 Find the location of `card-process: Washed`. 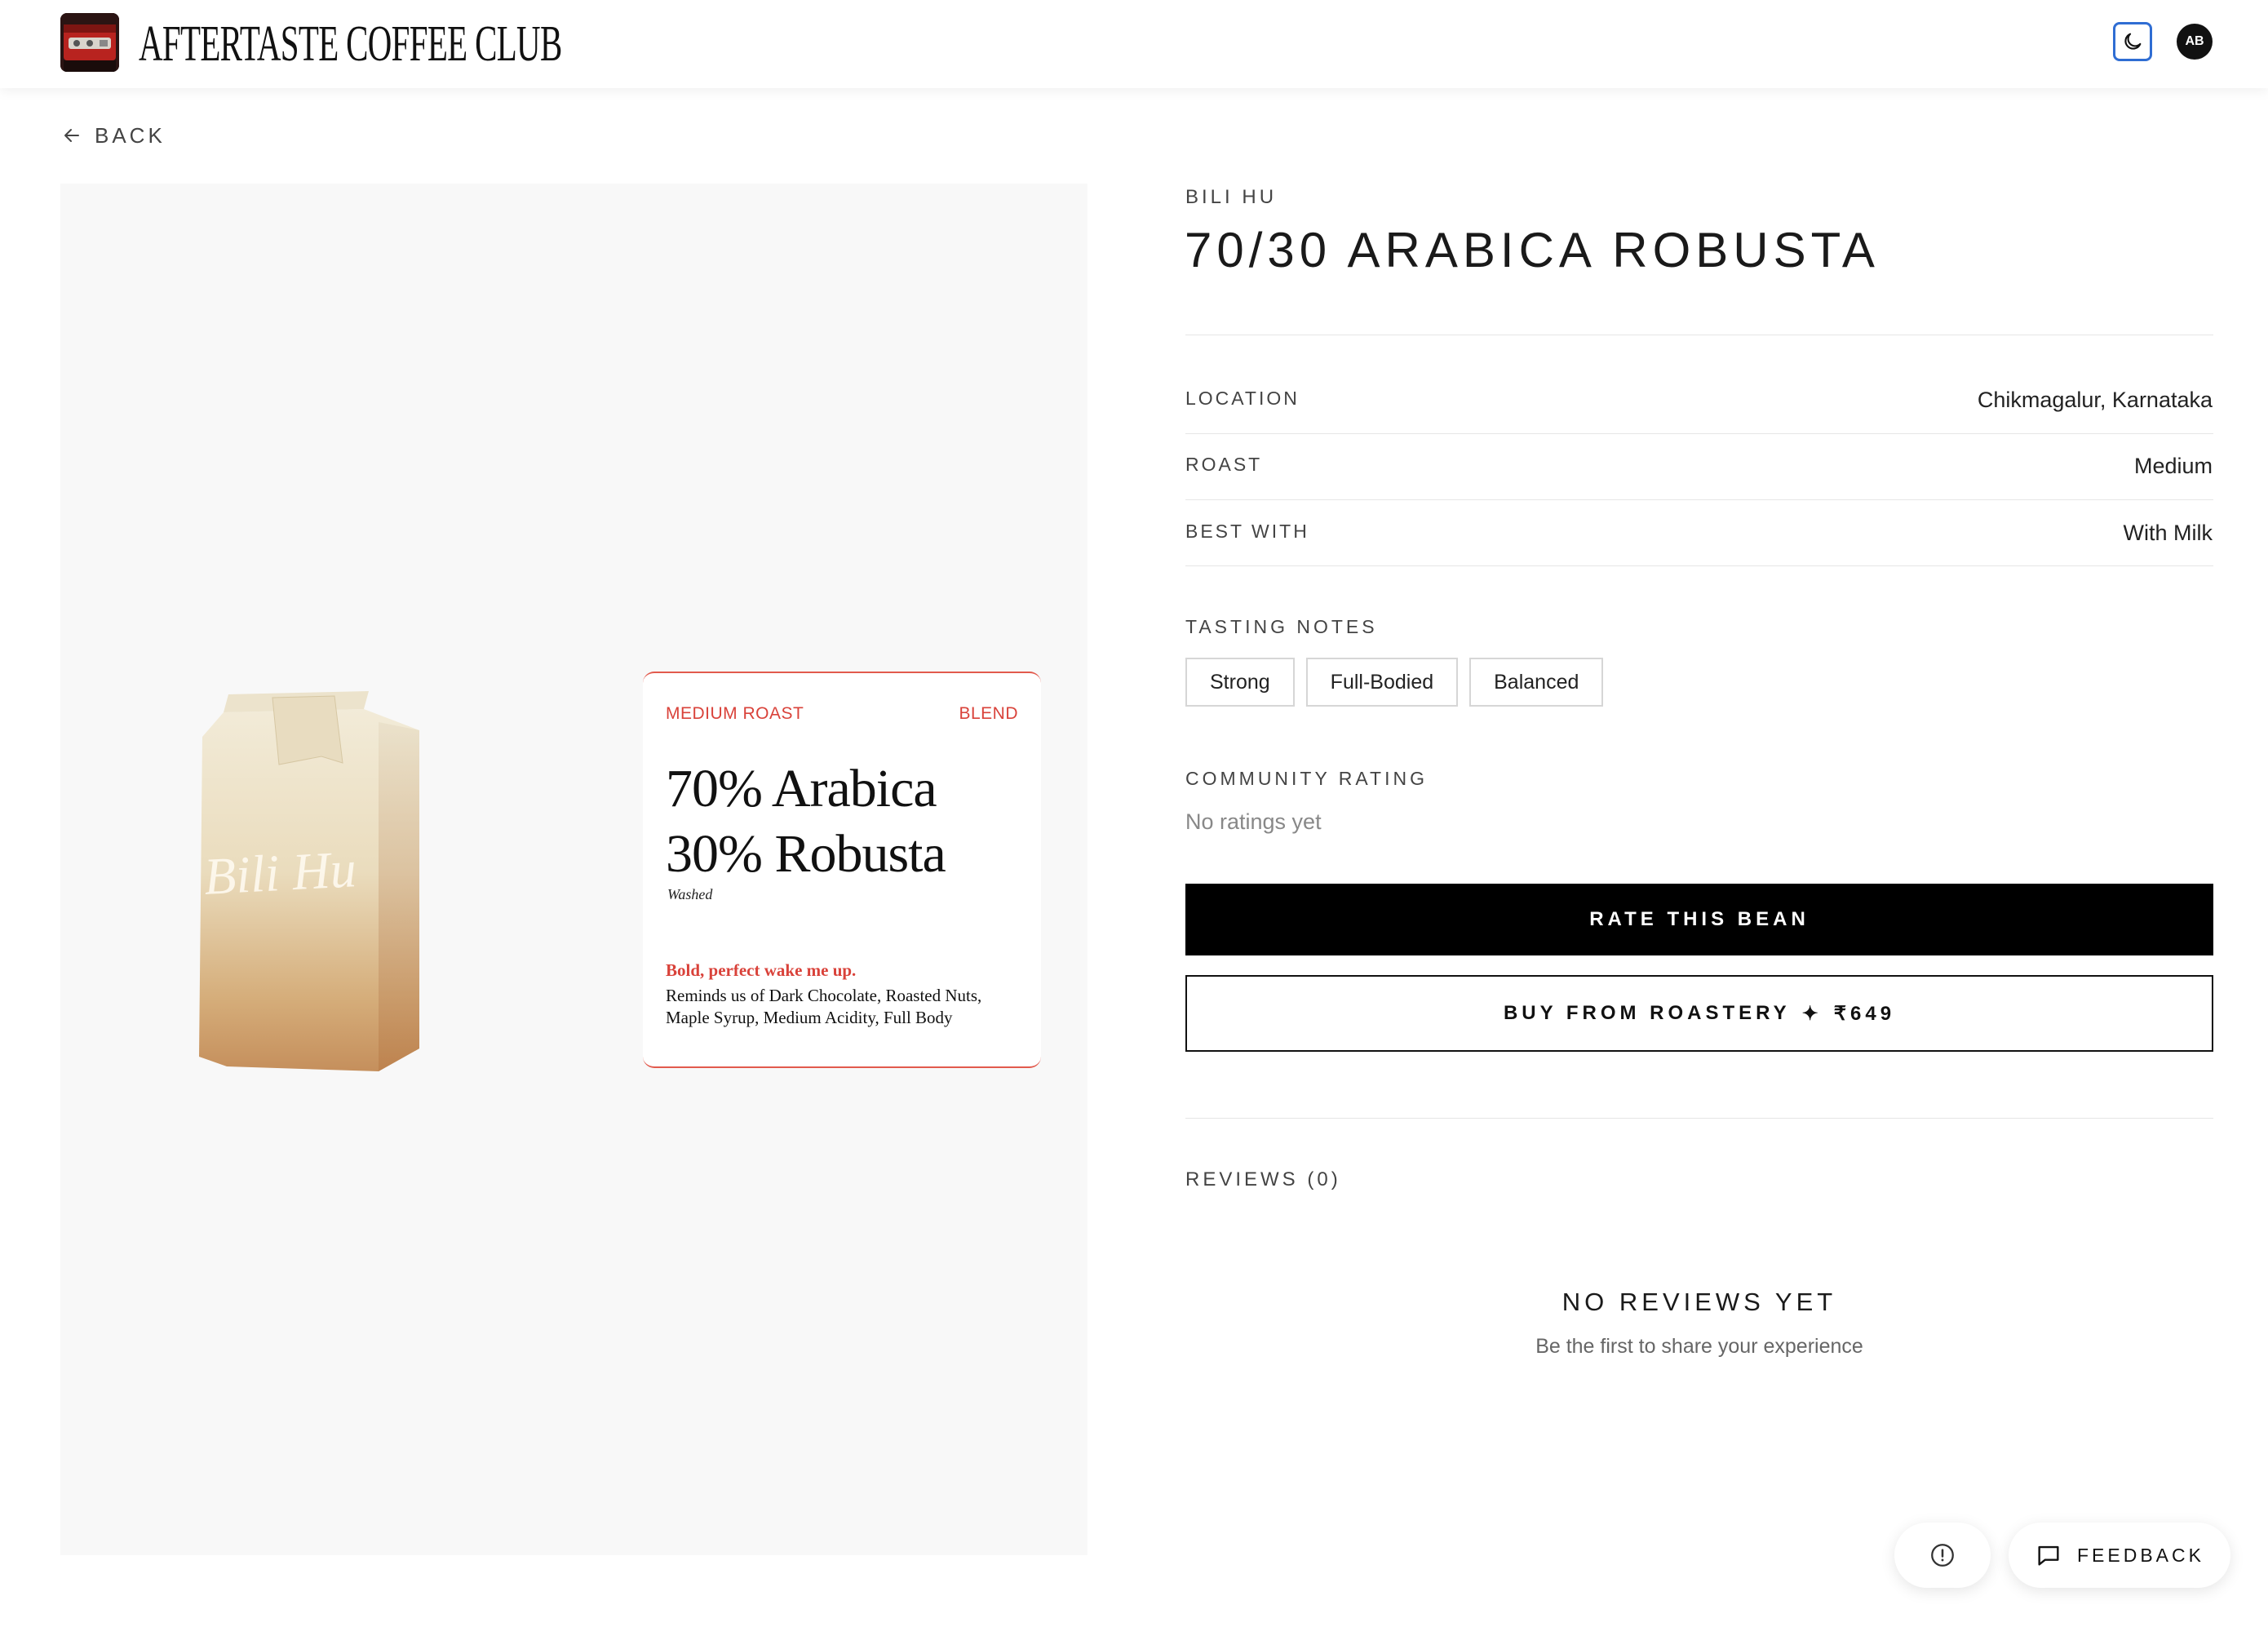

card-process: Washed is located at coordinates (690, 894).